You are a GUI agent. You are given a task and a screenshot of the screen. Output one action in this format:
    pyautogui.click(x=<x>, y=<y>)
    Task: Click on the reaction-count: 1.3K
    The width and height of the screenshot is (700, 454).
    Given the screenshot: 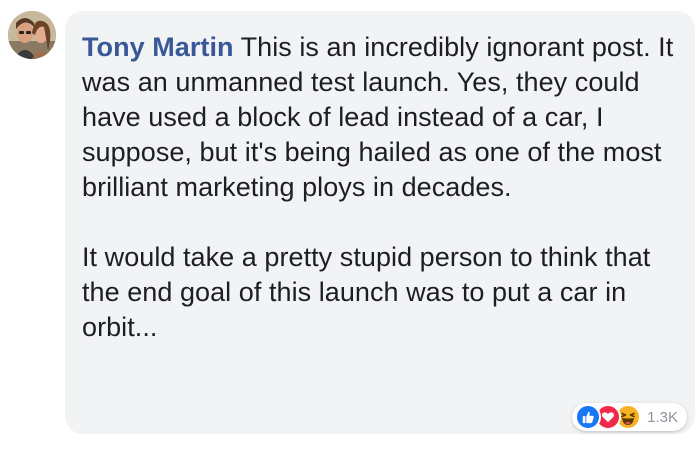 What is the action you would take?
    pyautogui.click(x=662, y=417)
    